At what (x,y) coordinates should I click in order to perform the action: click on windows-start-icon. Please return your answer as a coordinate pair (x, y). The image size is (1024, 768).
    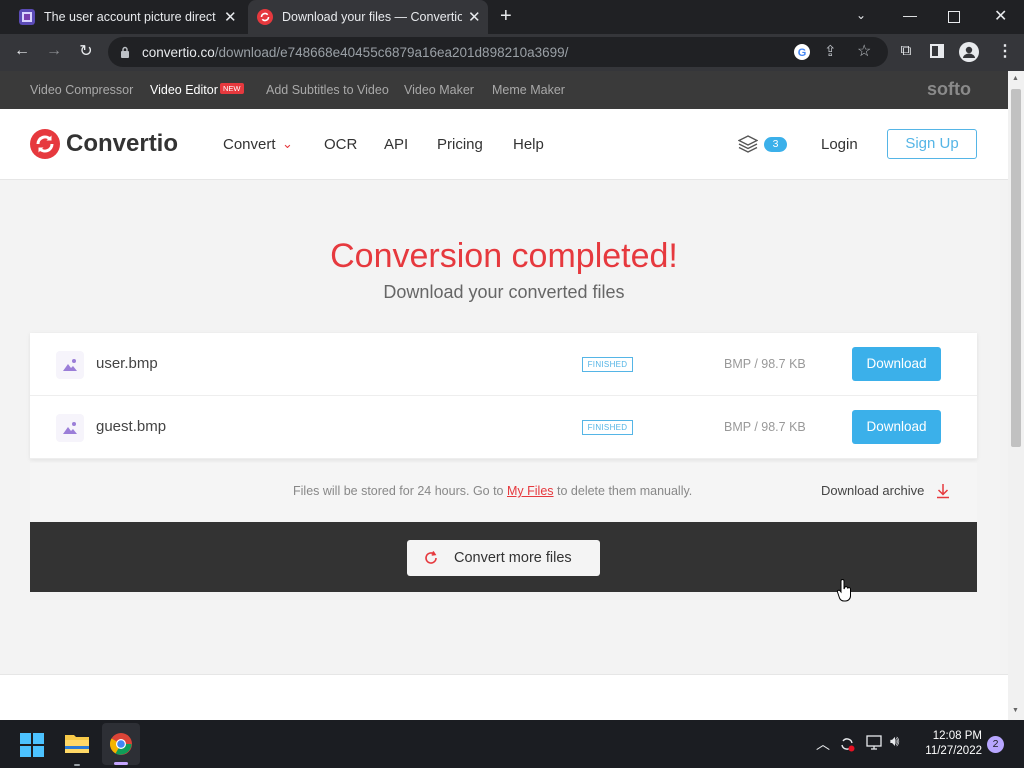
    Looking at the image, I should click on (32, 745).